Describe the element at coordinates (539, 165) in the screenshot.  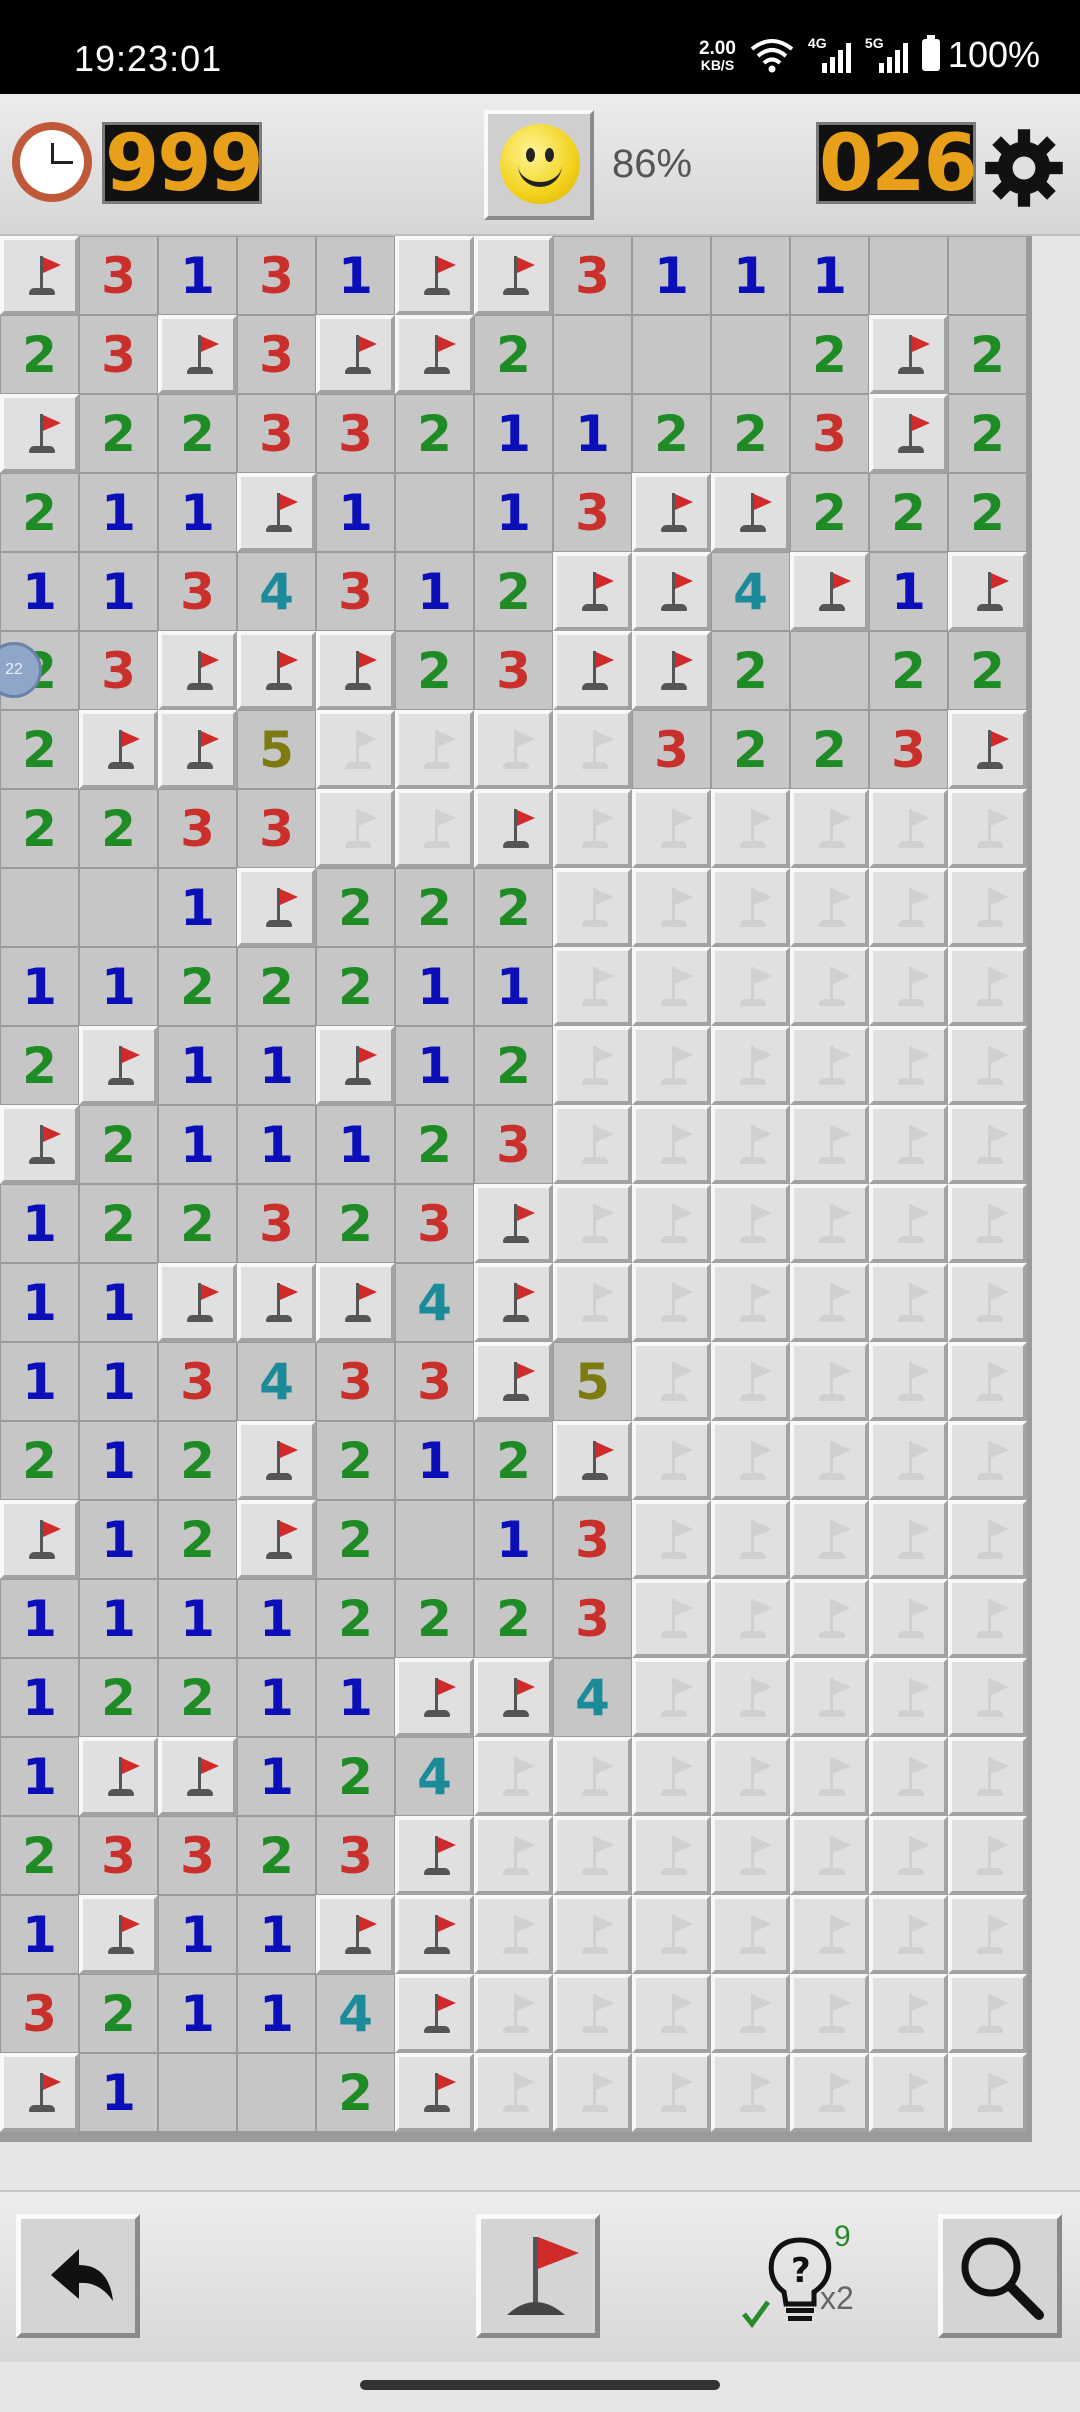
I see `new-game-button` at that location.